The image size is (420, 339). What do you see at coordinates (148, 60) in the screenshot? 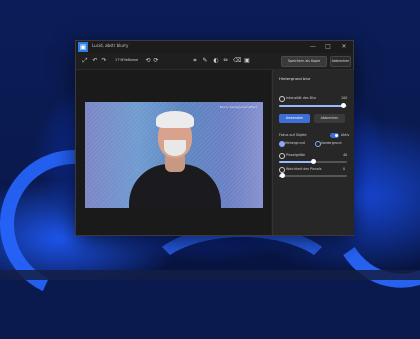
I see `rotate-left-icon: ⟲` at bounding box center [148, 60].